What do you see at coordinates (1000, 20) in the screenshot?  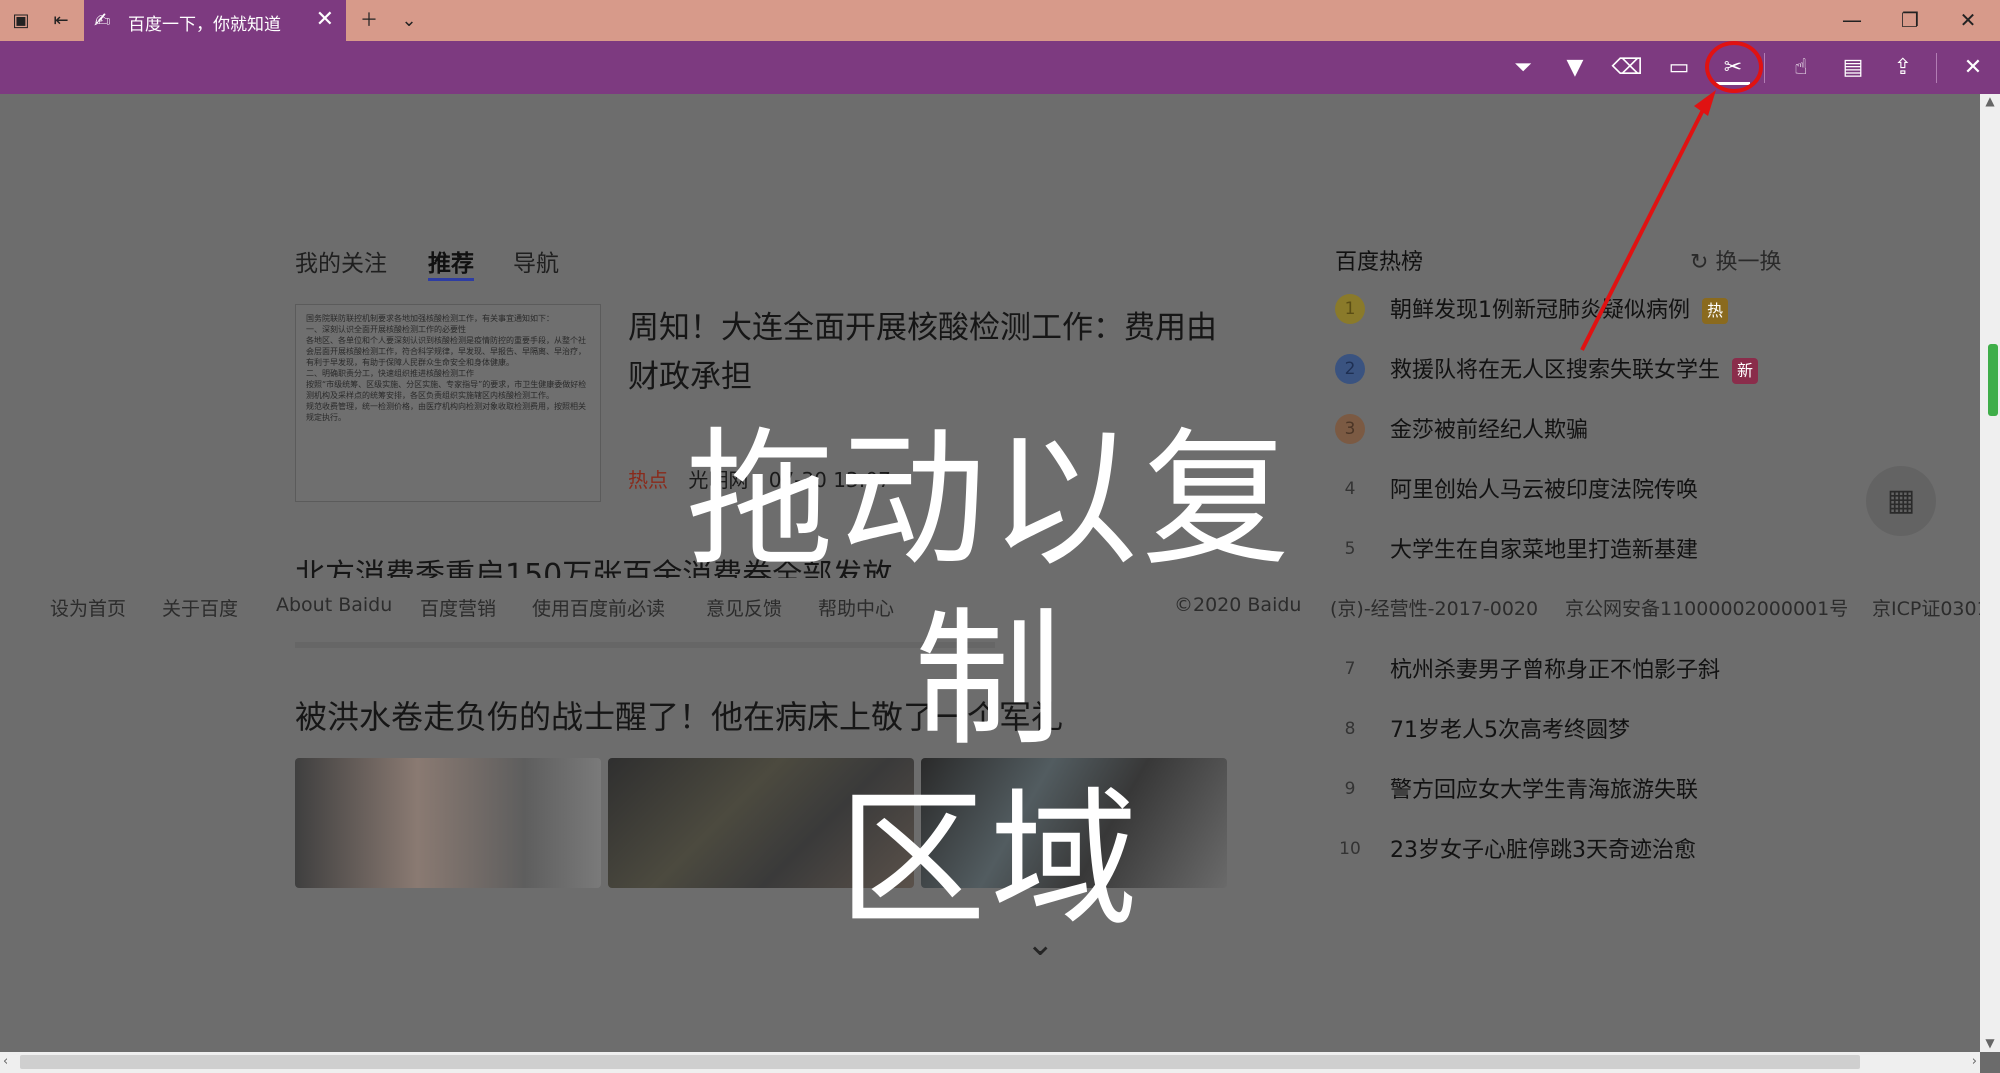 I see `title-bar: ▣ ⇤ ✍ 百度一下，你就知道 ✕ ＋ ⌄ — ❐ ✕` at bounding box center [1000, 20].